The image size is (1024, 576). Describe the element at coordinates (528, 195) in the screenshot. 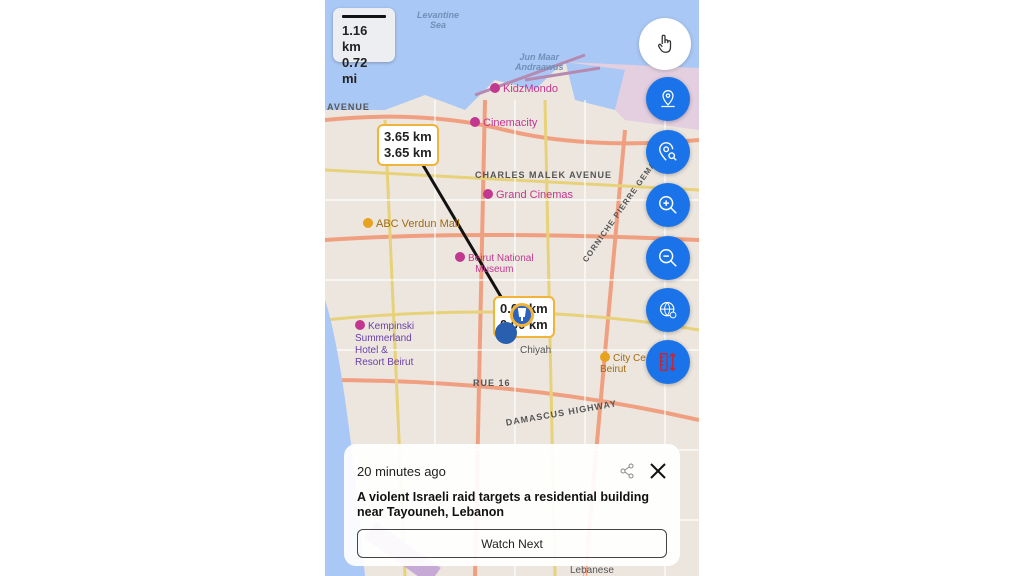

I see `poi-grand-cinemas: Grand Cinemas` at that location.